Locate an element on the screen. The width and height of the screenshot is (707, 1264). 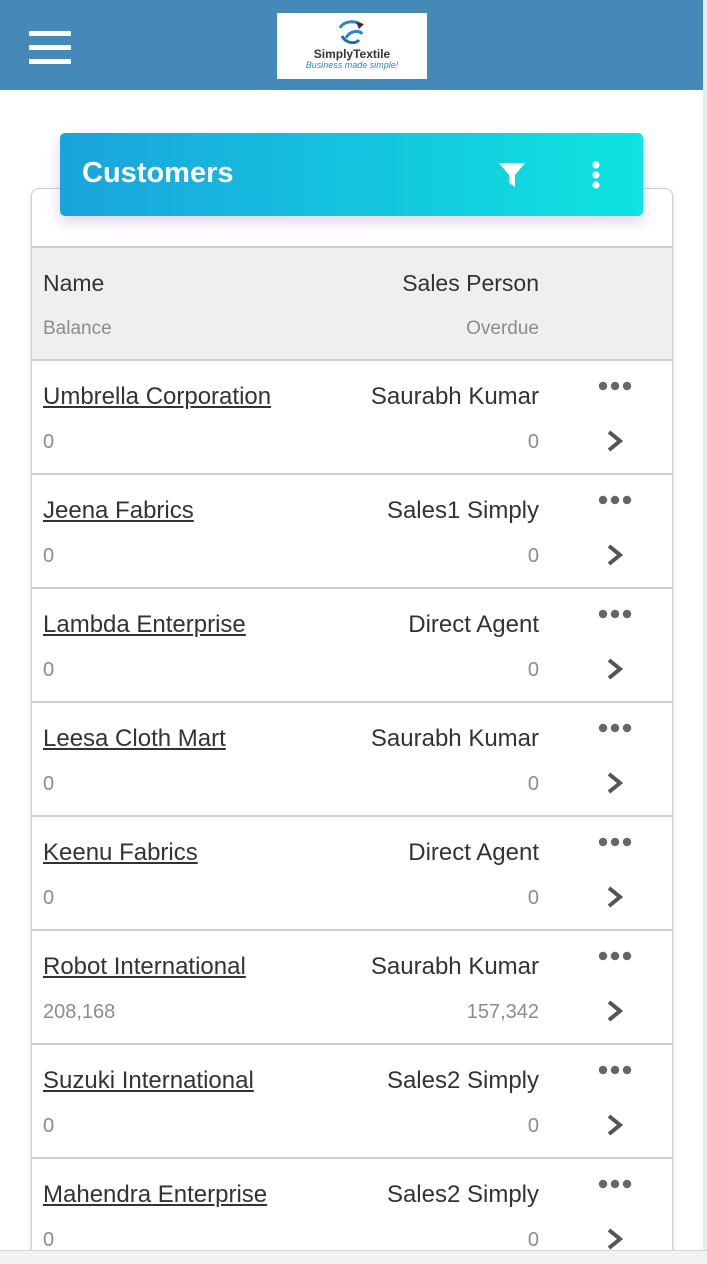
logo-tagline: Business made simple! is located at coordinates (352, 65).